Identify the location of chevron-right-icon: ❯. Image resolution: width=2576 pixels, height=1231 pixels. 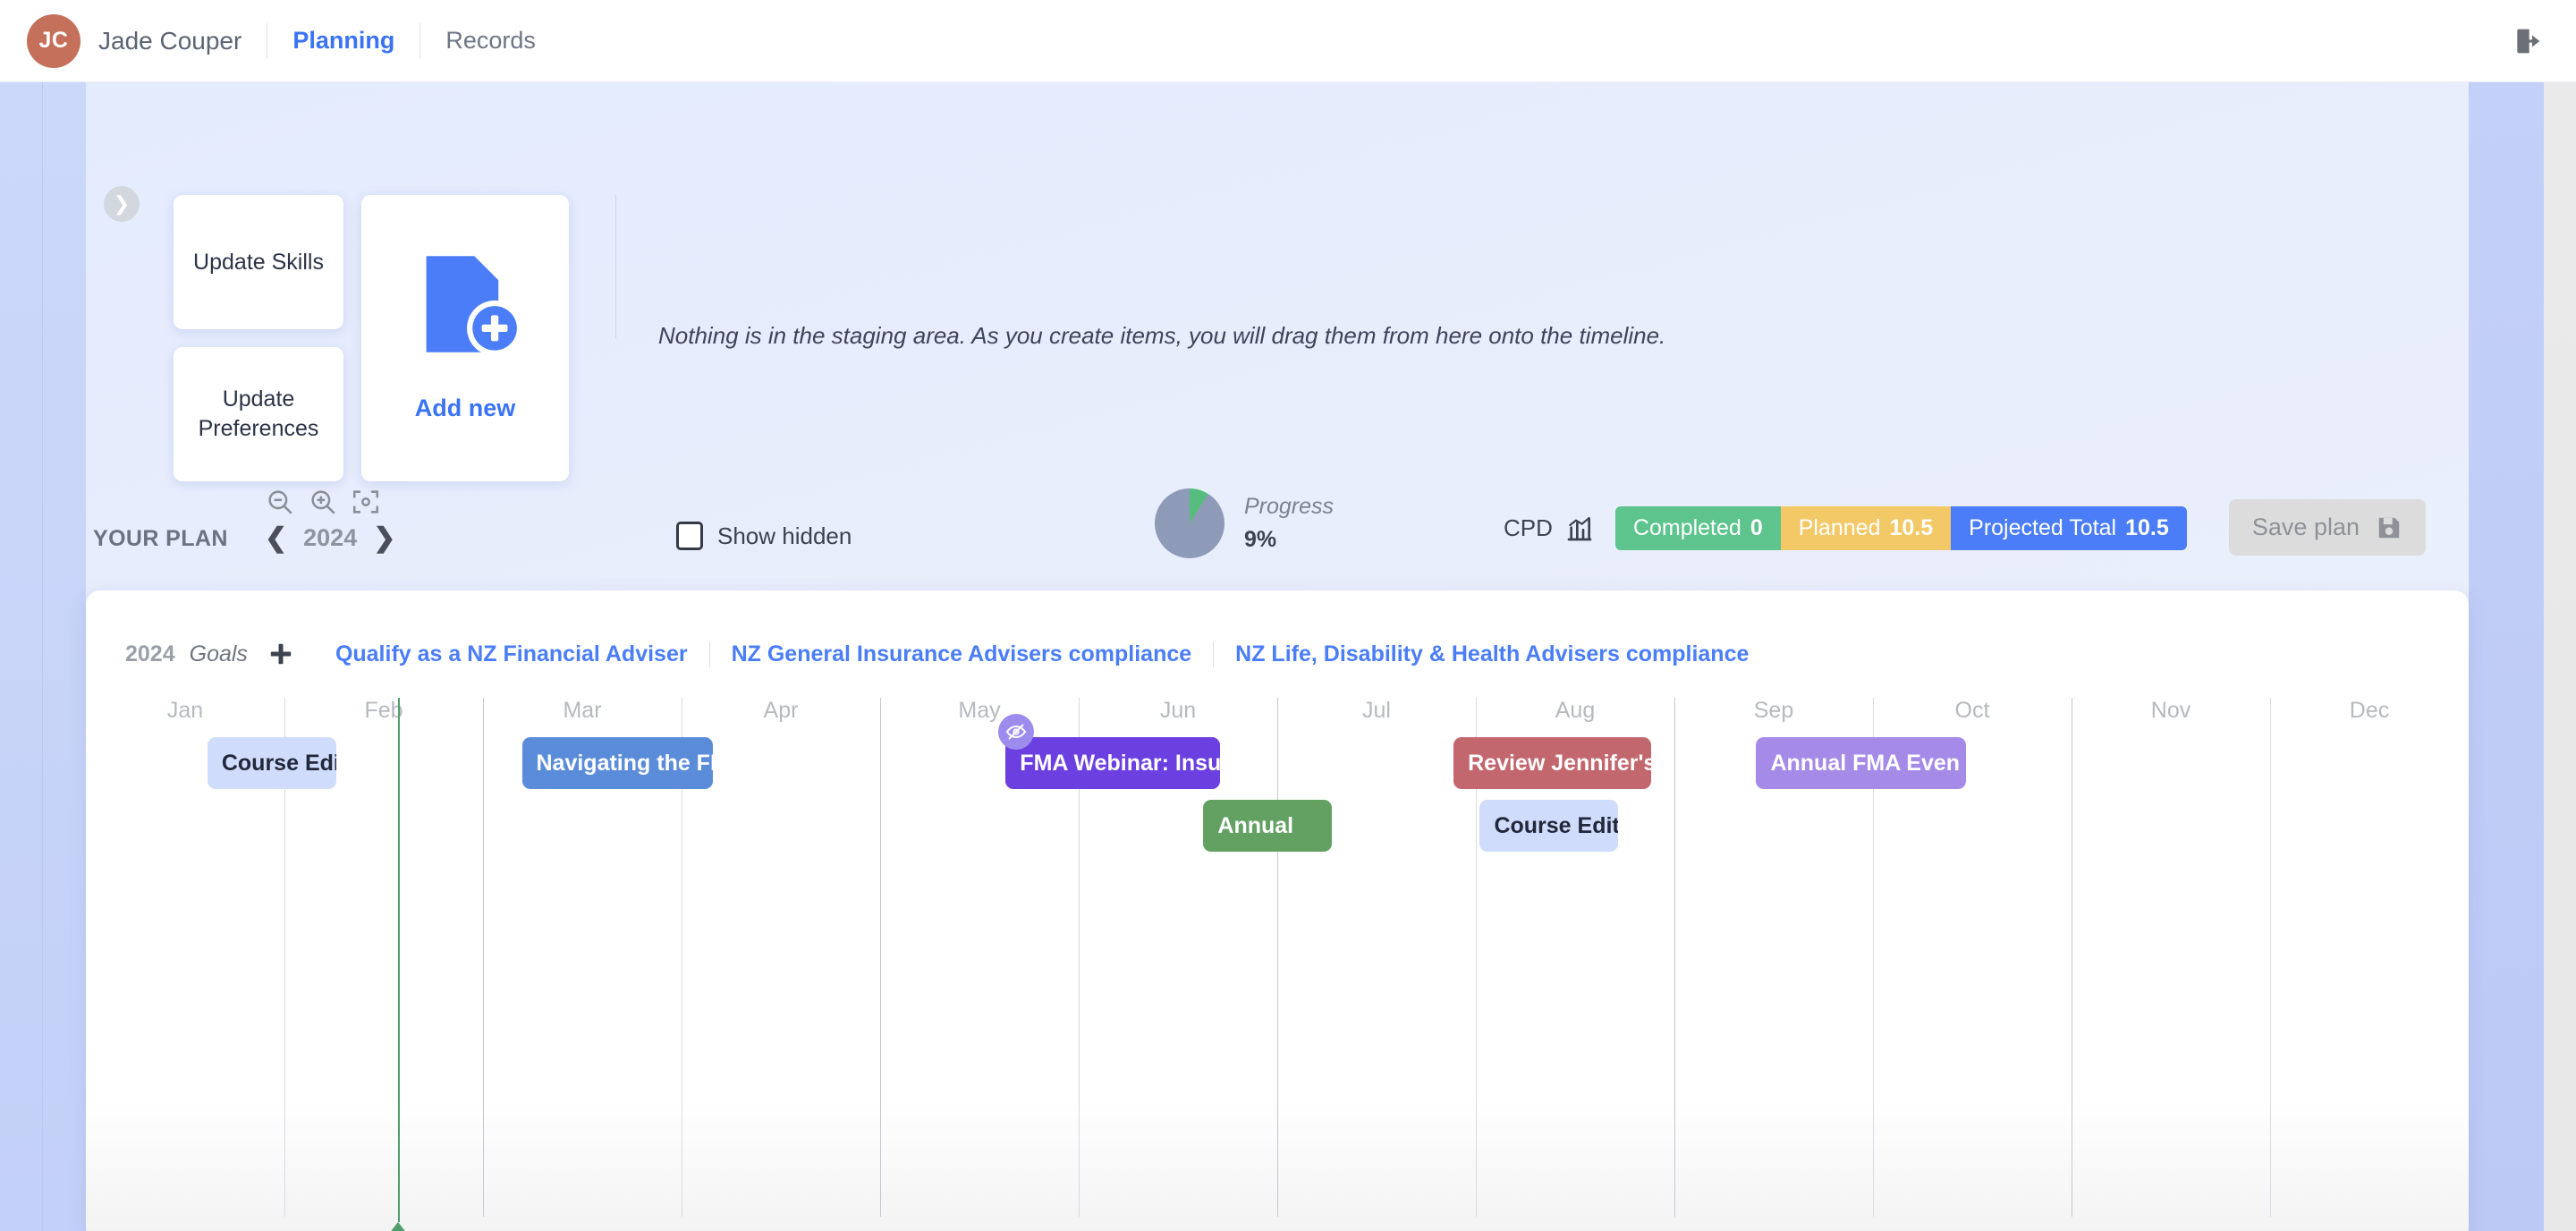
(122, 204).